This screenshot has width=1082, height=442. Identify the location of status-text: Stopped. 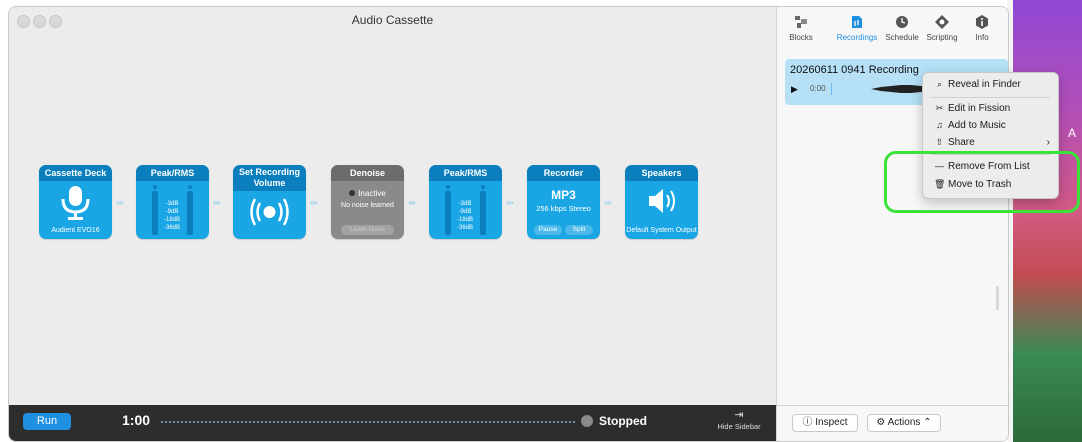
(623, 421).